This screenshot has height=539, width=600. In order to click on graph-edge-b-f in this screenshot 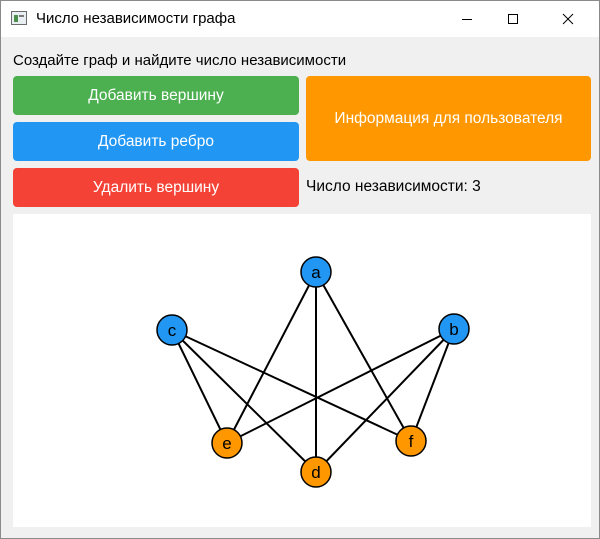, I will do `click(432, 385)`.